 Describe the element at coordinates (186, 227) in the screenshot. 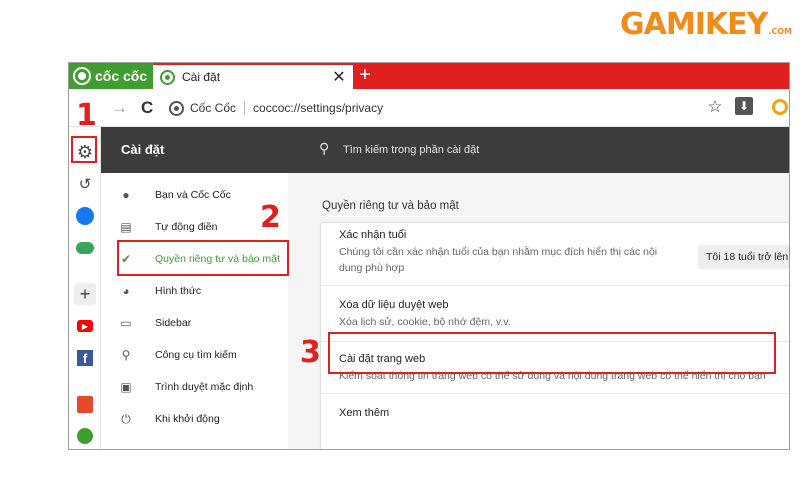

I see `menu-item-label: Tự động điền` at that location.